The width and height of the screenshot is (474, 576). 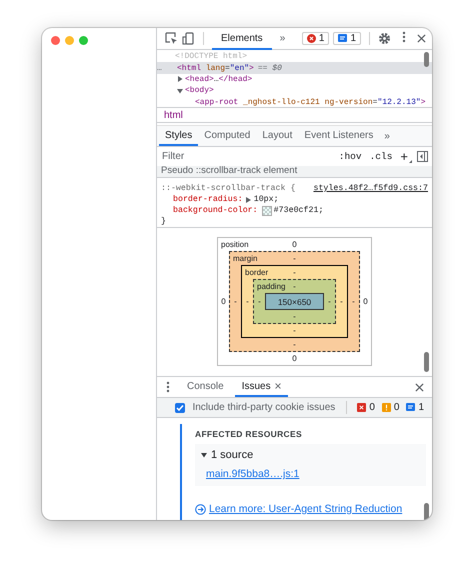 What do you see at coordinates (215, 210) in the screenshot?
I see `css-property: background-color:` at bounding box center [215, 210].